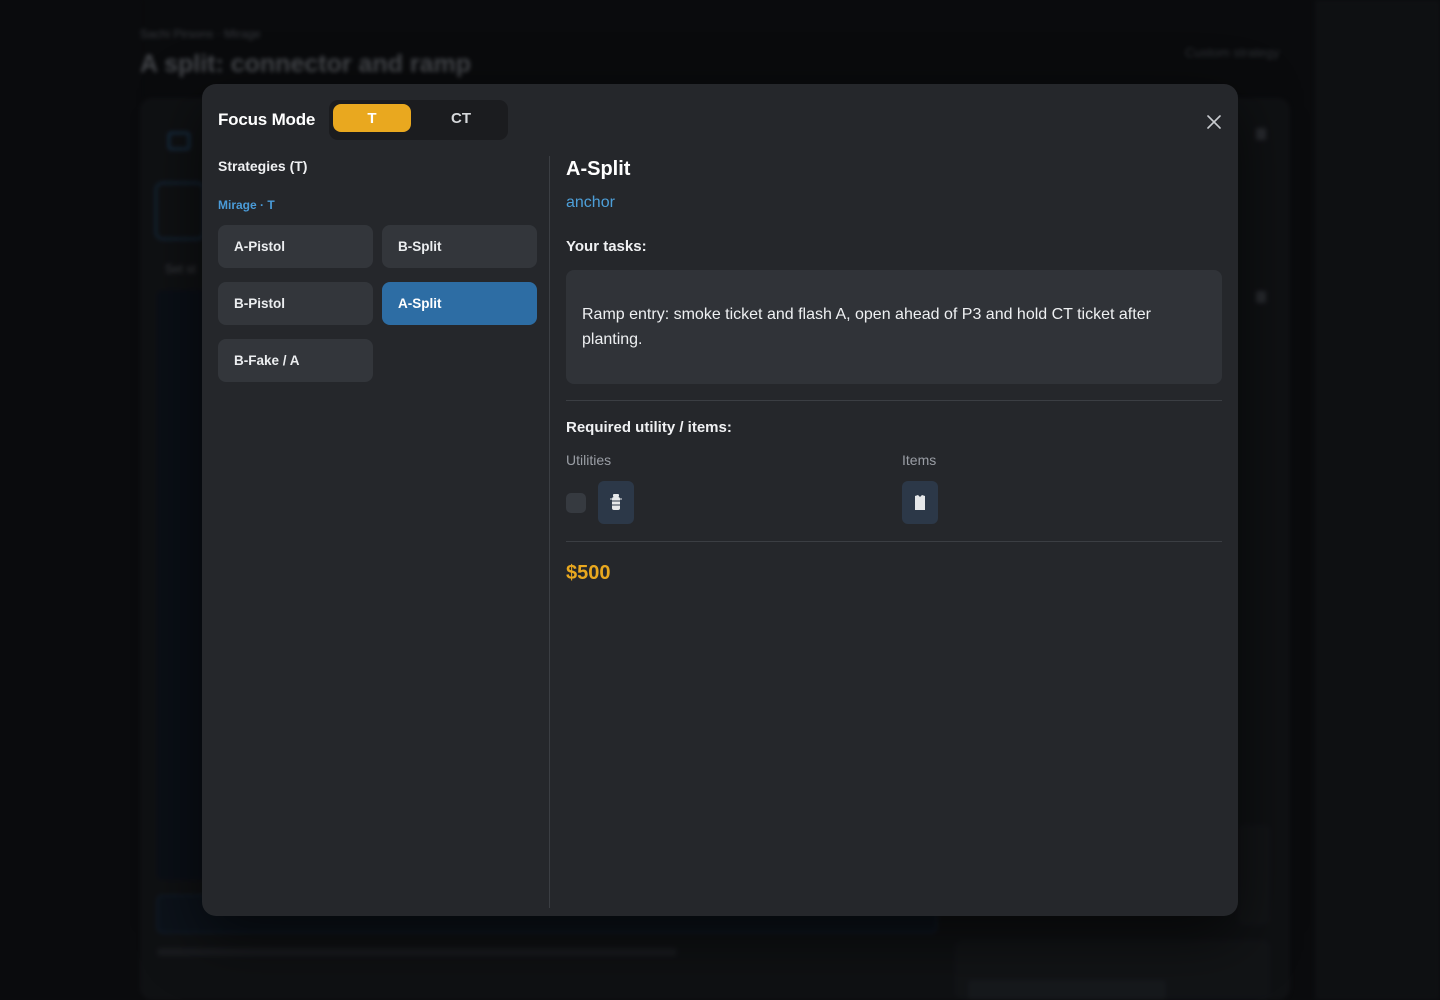  I want to click on background-map-icon, so click(179, 141).